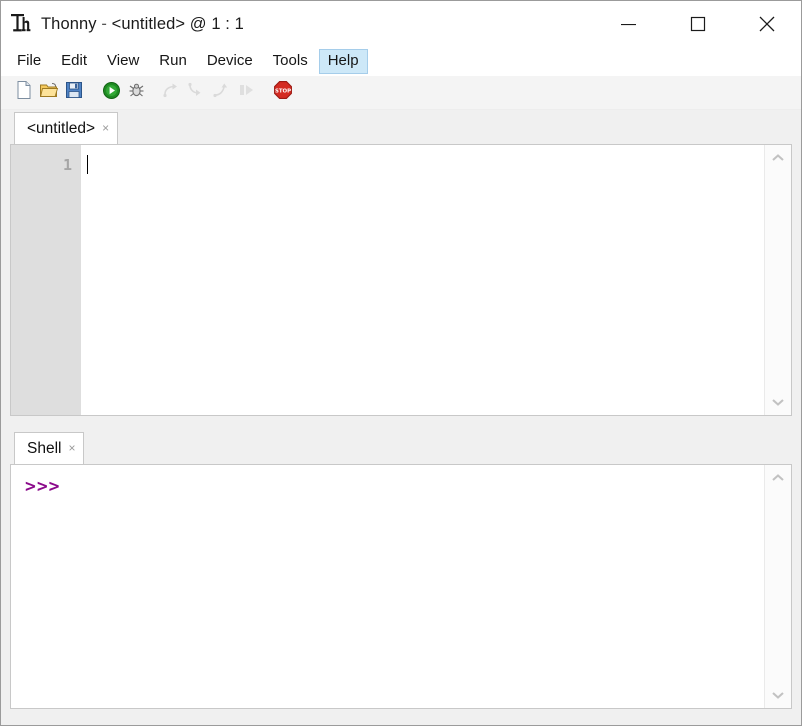  I want to click on close-button, so click(766, 24).